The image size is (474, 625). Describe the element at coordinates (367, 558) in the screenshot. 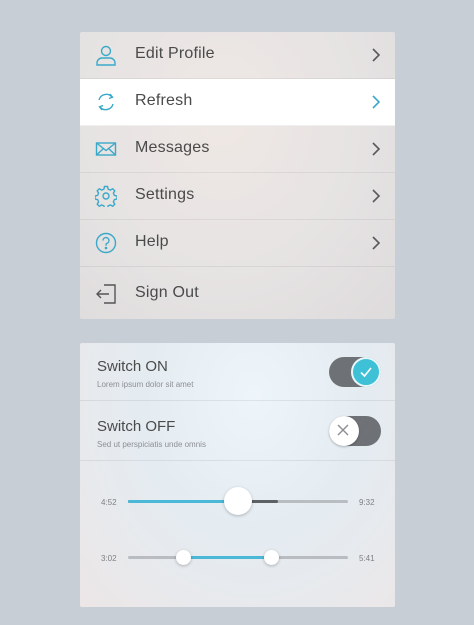

I see `range-slider-max-label: 5:41` at that location.